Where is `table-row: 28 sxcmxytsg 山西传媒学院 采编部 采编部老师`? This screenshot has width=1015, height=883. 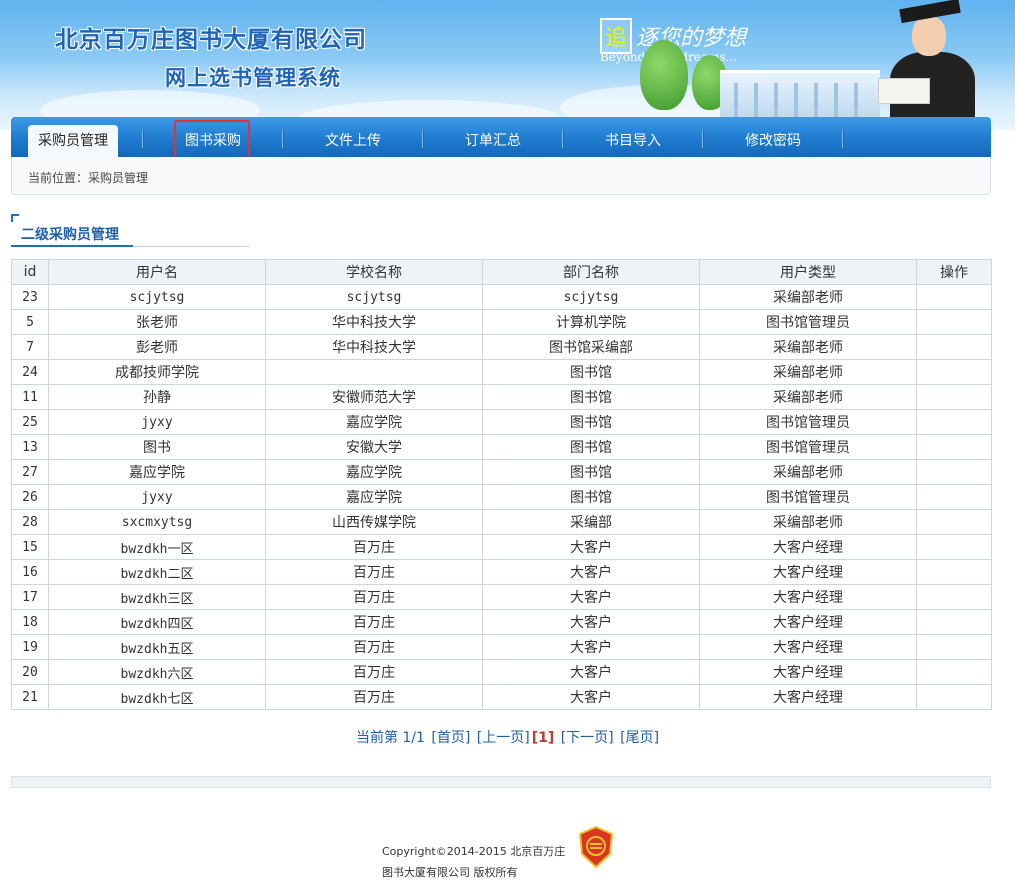
table-row: 28 sxcmxytsg 山西传媒学院 采编部 采编部老师 is located at coordinates (501, 522).